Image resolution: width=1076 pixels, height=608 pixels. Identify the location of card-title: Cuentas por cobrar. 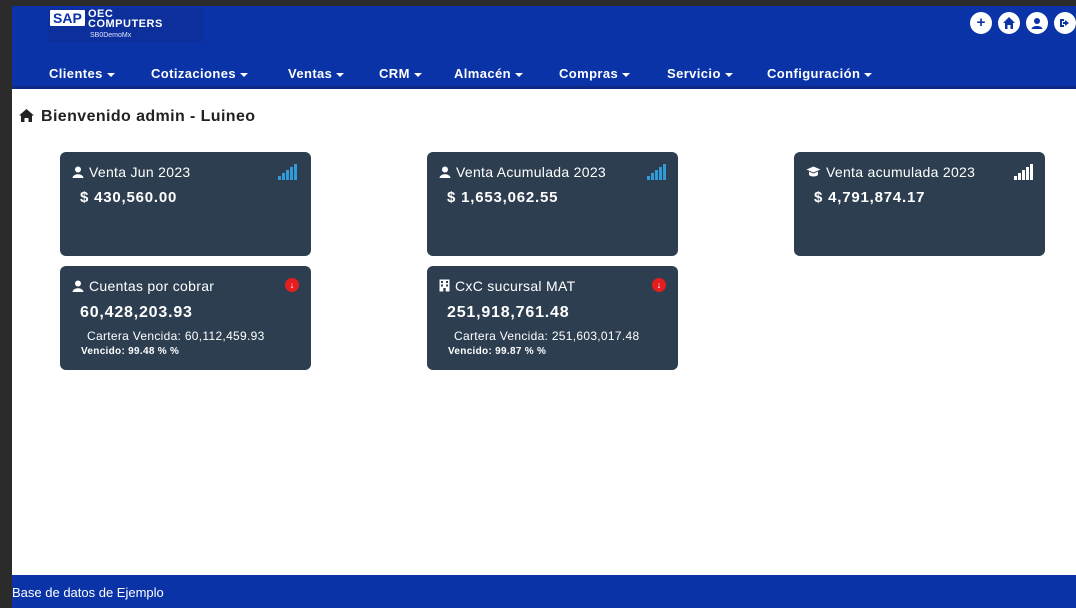
(143, 286).